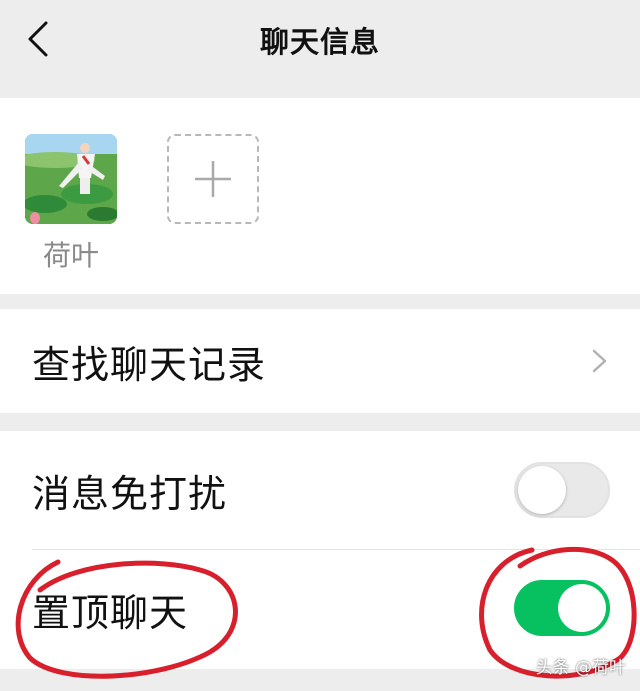 The height and width of the screenshot is (691, 640). I want to click on page-title: 聊天信息, so click(319, 42).